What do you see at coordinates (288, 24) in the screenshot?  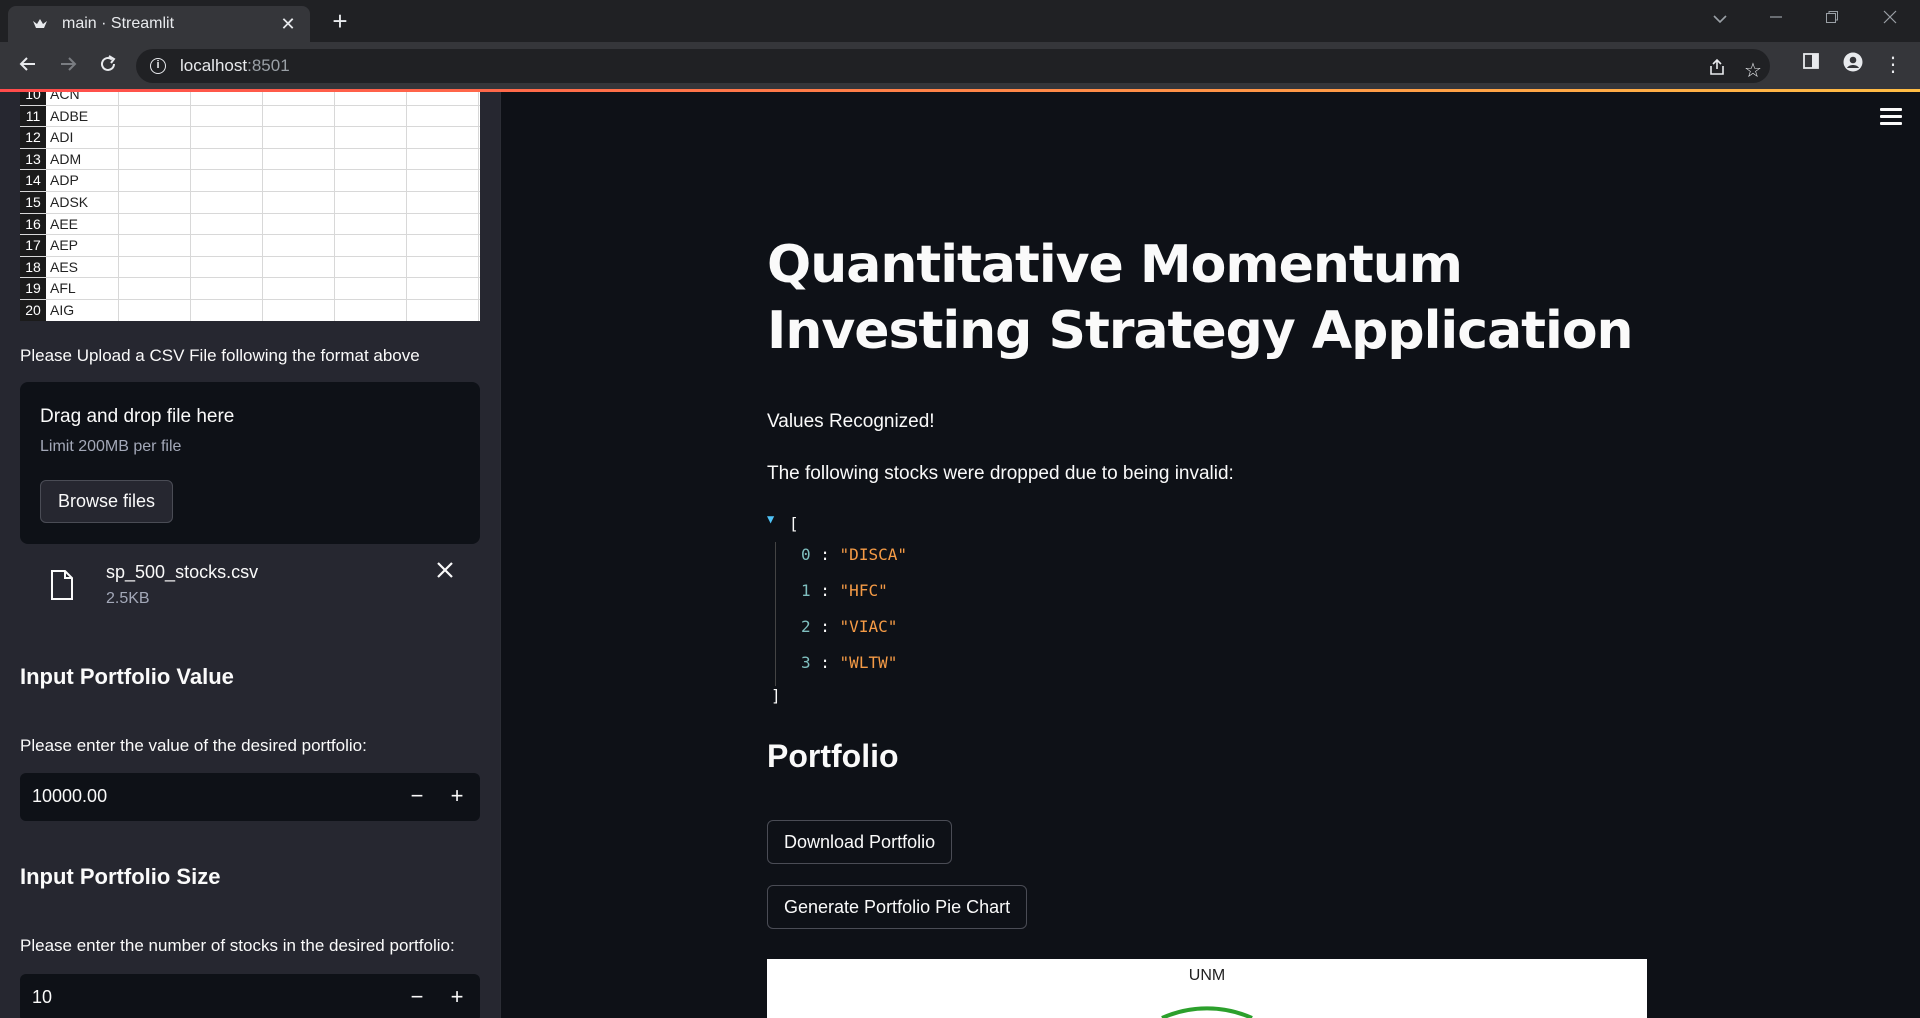 I see `tab-close-icon: ✕` at bounding box center [288, 24].